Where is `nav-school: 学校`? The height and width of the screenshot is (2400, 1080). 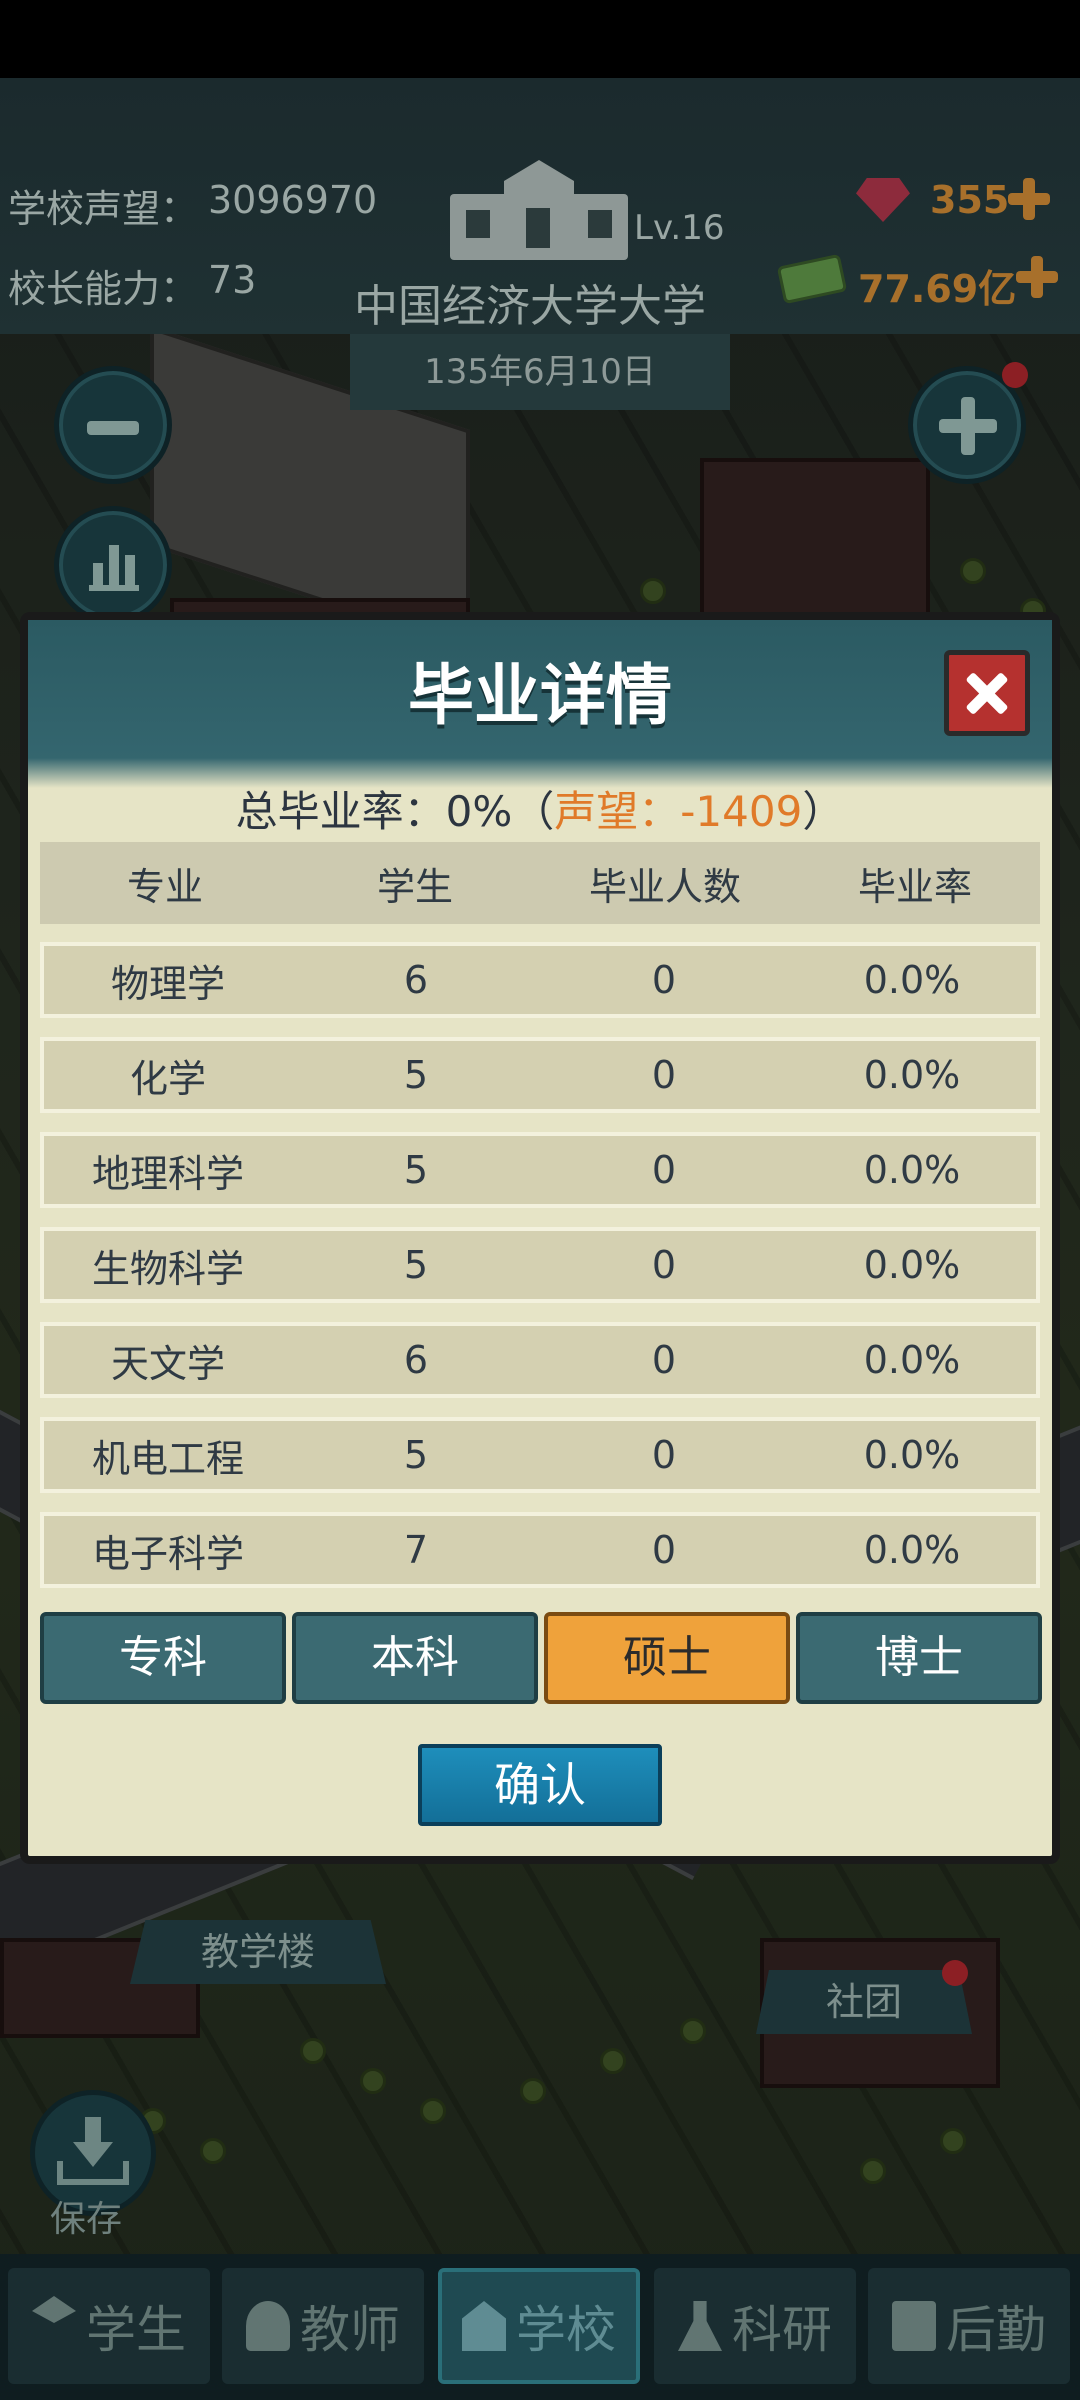
nav-school: 学校 is located at coordinates (539, 2326).